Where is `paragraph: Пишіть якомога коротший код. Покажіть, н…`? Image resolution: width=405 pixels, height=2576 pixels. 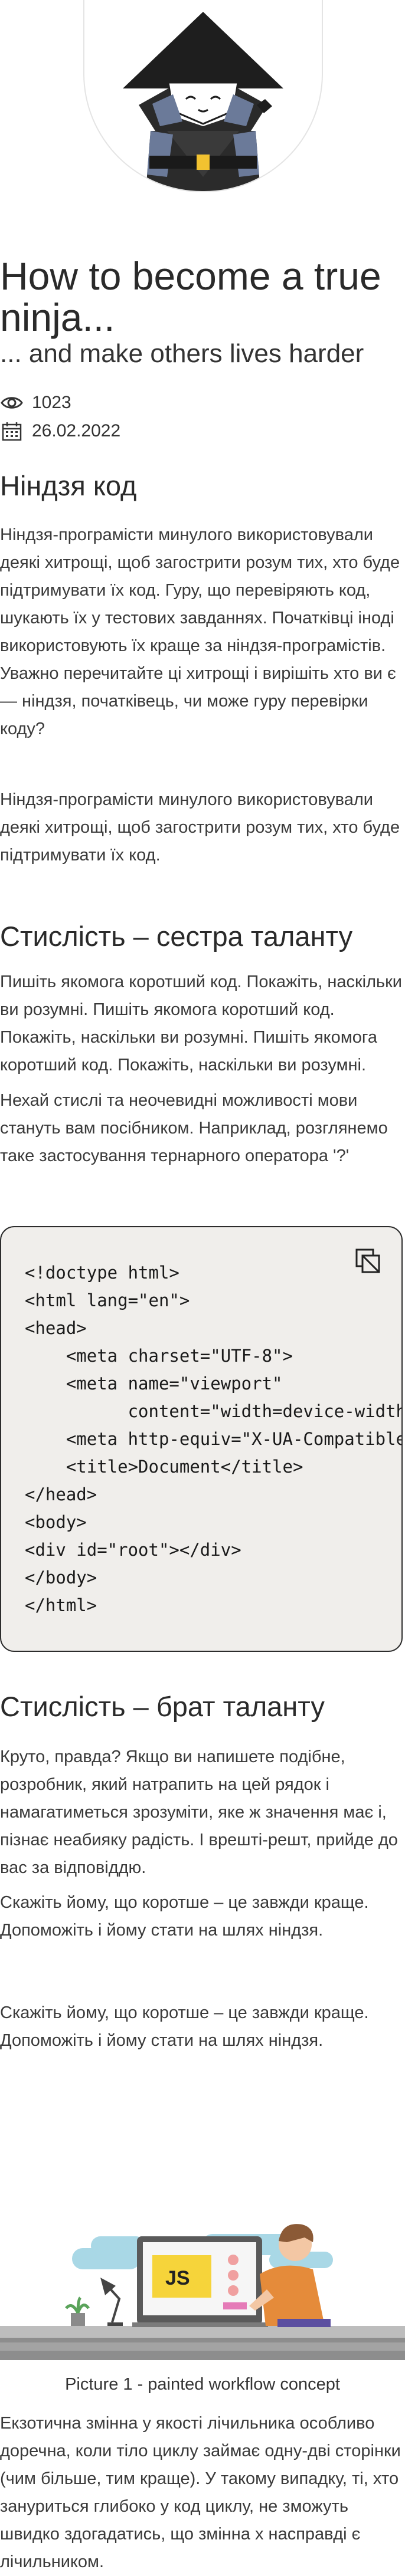
paragraph: Пишіть якомога коротший код. Покажіть, н… is located at coordinates (201, 1023).